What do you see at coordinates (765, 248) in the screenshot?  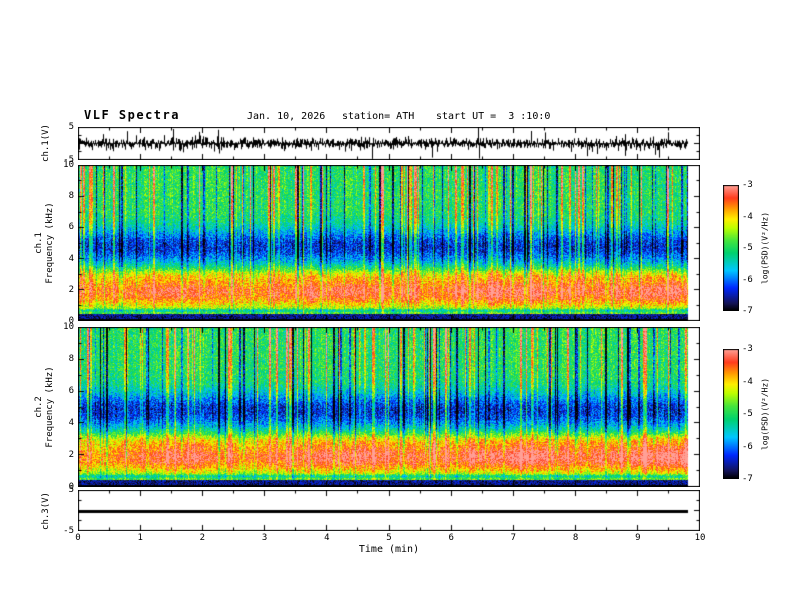 I see `colorbar-ch1-label: log(PSD)(V²/Hz)` at bounding box center [765, 248].